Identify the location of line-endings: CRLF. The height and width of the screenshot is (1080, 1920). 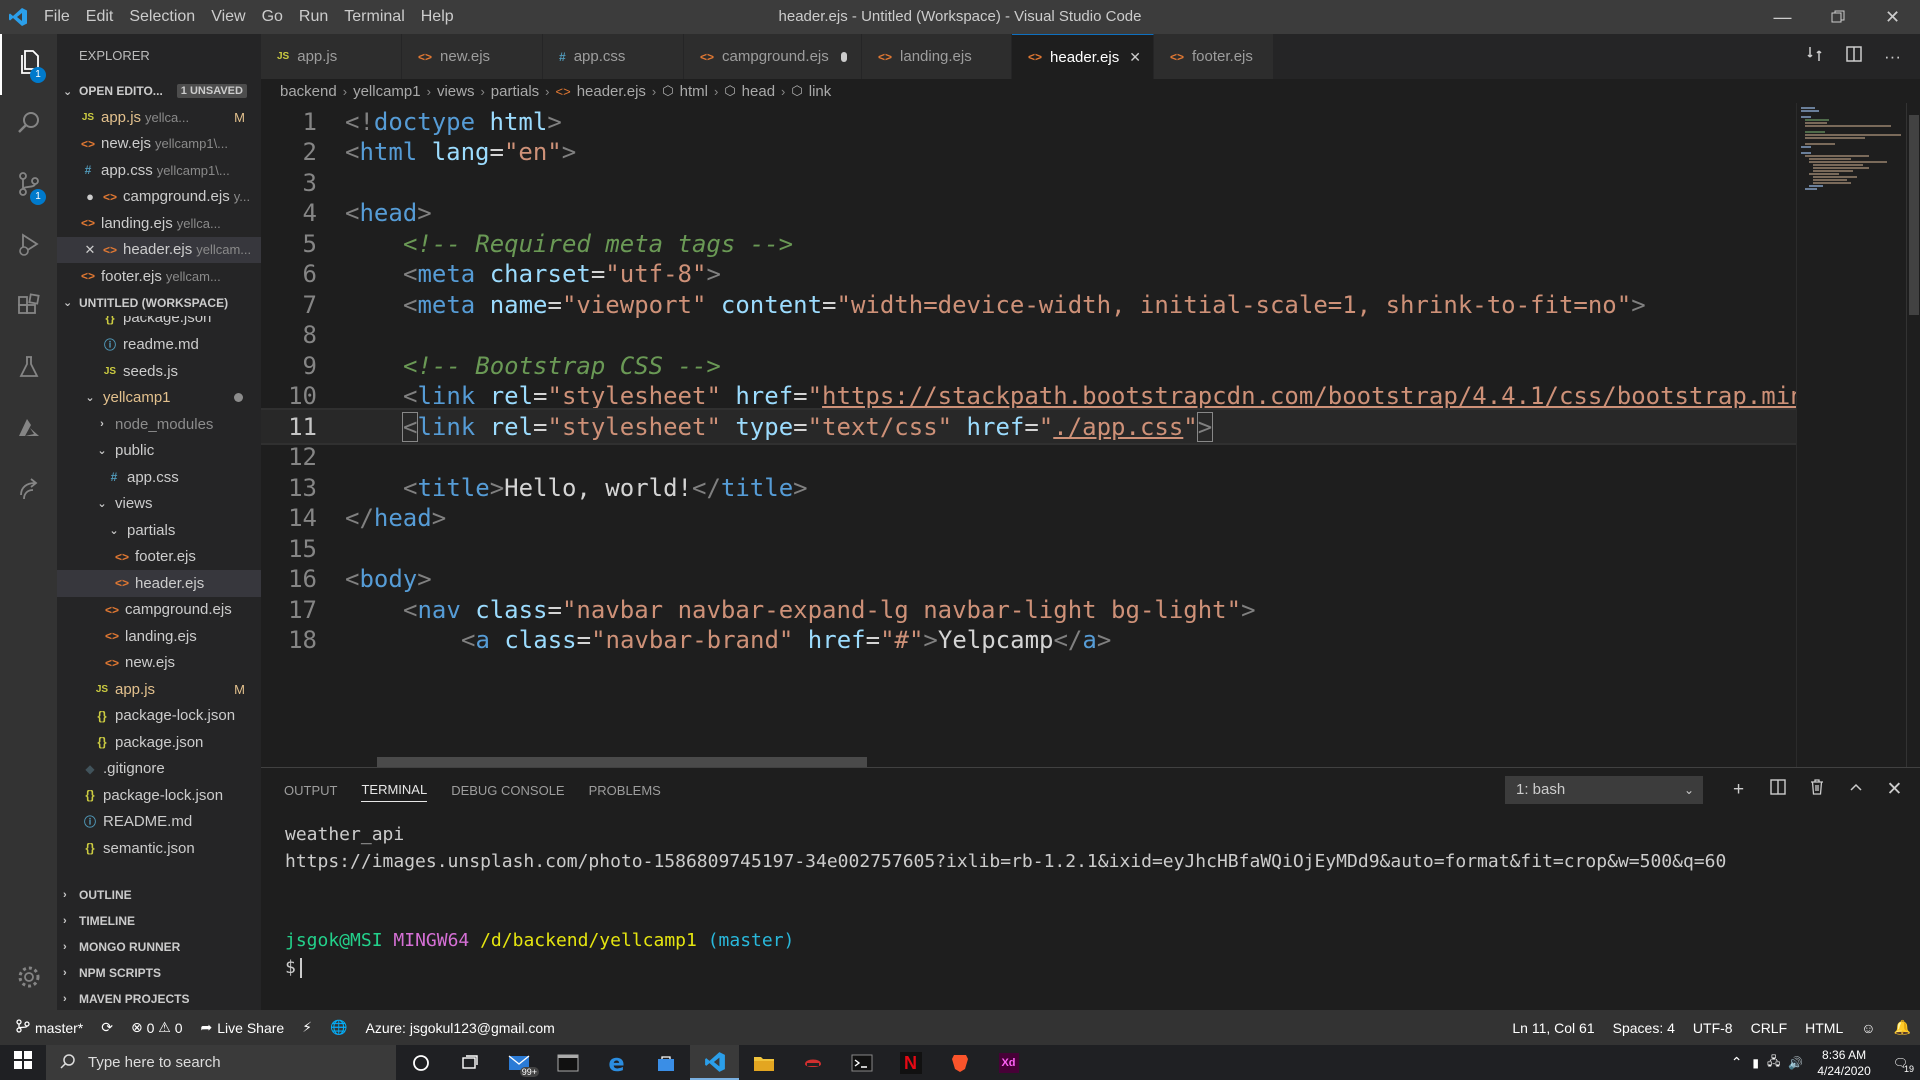
(1769, 1028).